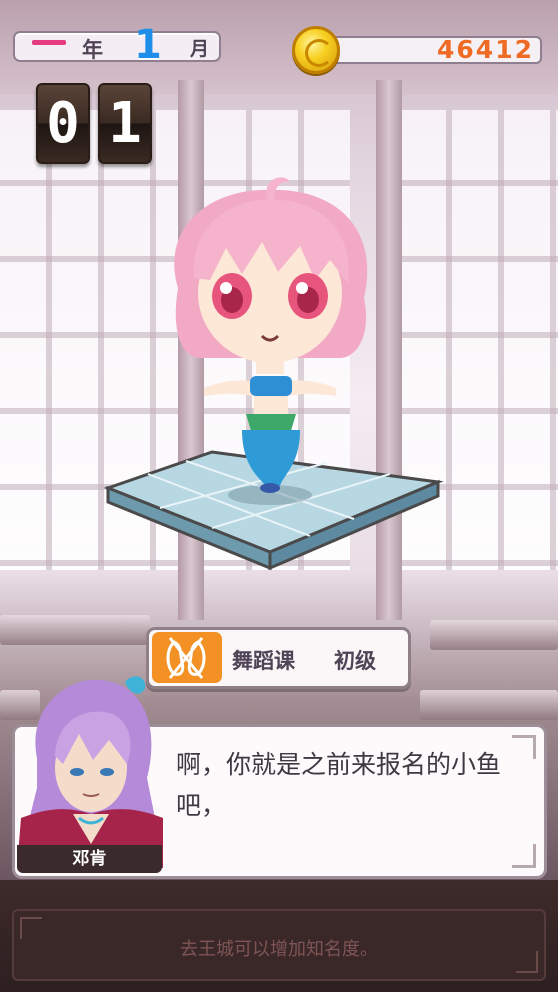 The height and width of the screenshot is (992, 558). Describe the element at coordinates (524, 856) in the screenshot. I see `corner-ornament` at that location.